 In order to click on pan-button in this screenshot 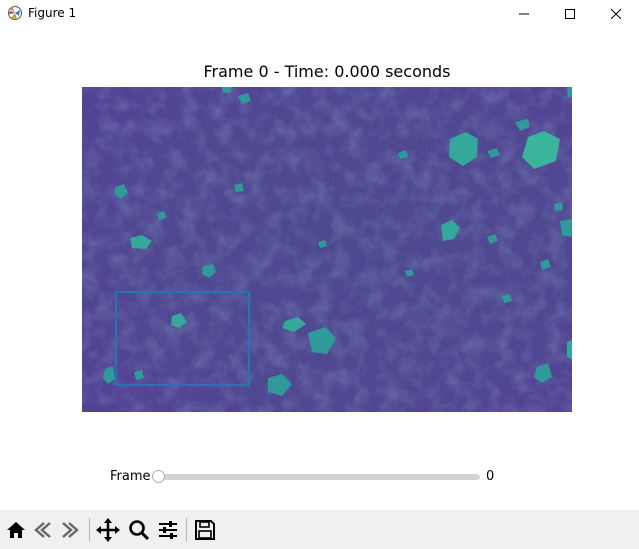, I will do `click(108, 530)`.